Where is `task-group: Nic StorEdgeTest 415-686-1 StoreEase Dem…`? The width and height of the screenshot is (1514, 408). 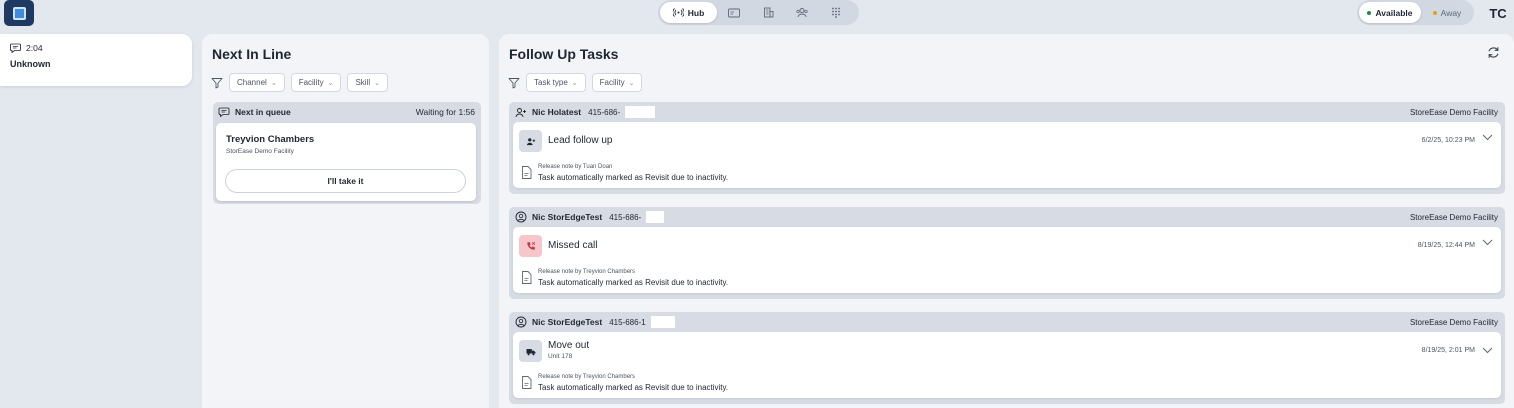
task-group: Nic StorEdgeTest 415-686-1 StoreEase Dem… is located at coordinates (1007, 358).